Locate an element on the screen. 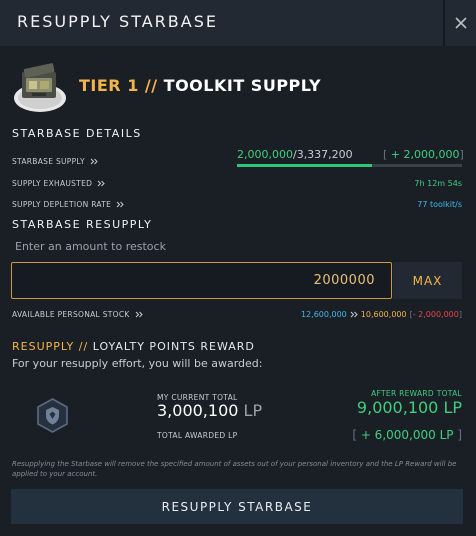  tier-title: TIER 1 // TOOLKIT SUPPLY is located at coordinates (200, 85).